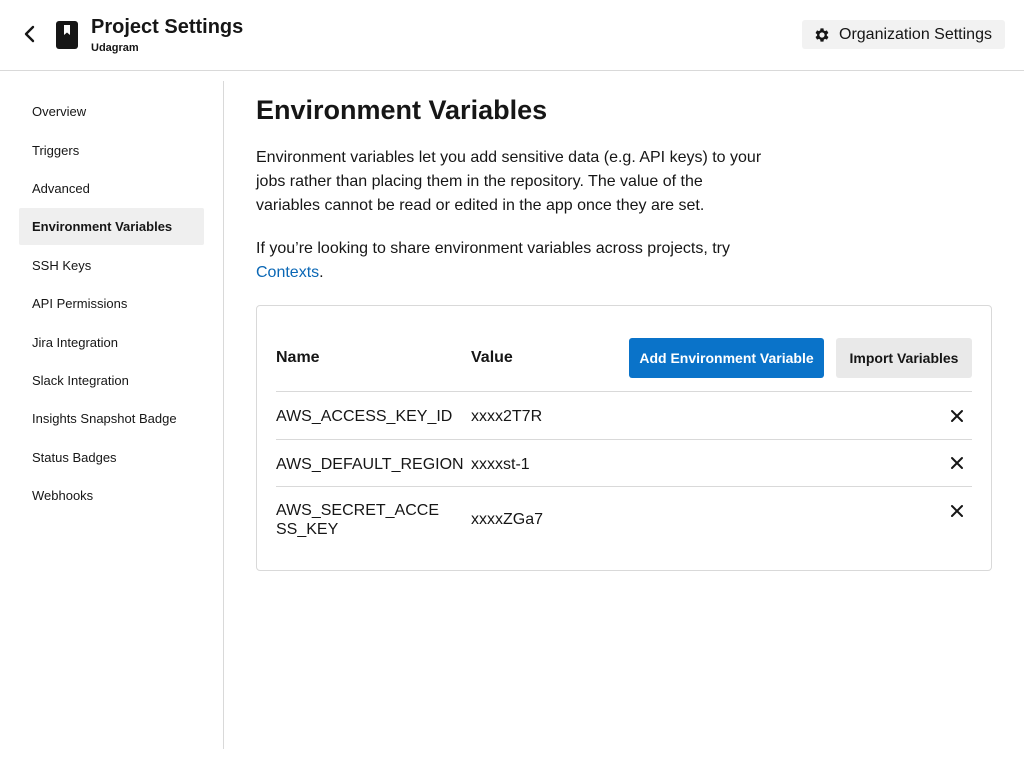  I want to click on variable-name: AWS_ACCESS_KEY_ID, so click(364, 416).